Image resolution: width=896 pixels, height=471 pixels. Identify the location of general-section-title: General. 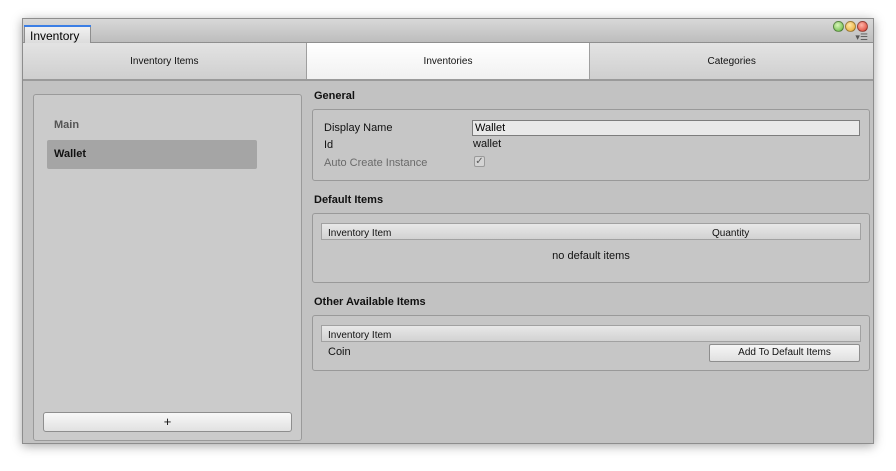
(334, 96).